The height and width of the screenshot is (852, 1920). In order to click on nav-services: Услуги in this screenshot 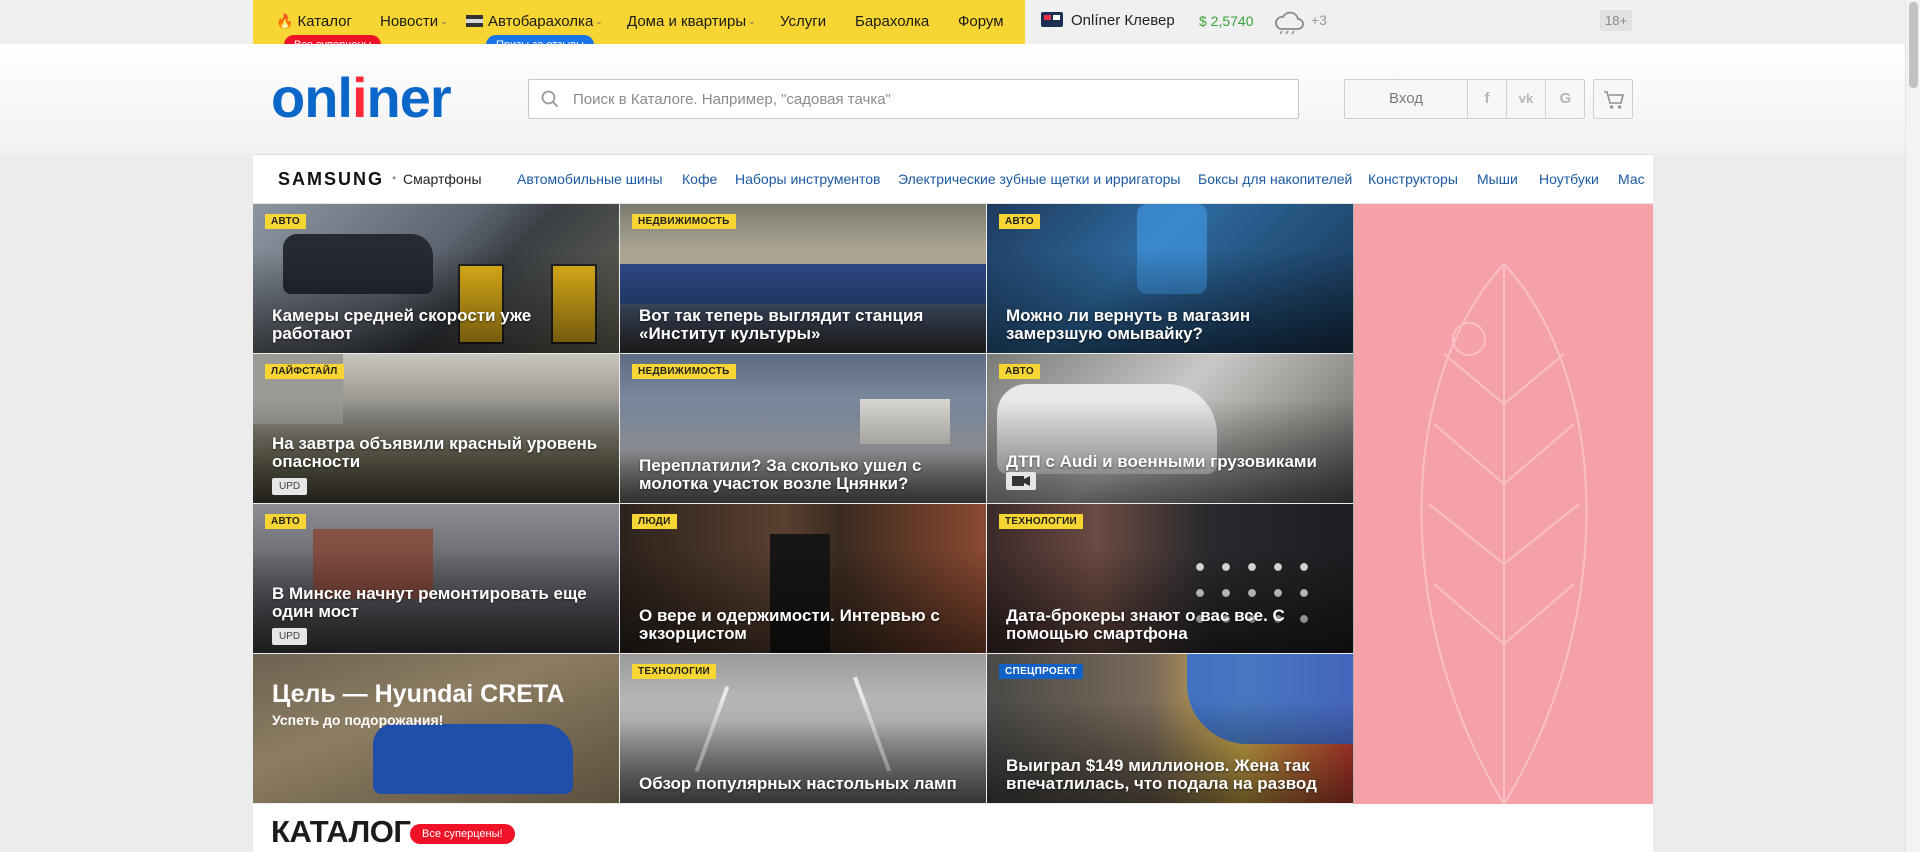, I will do `click(803, 21)`.